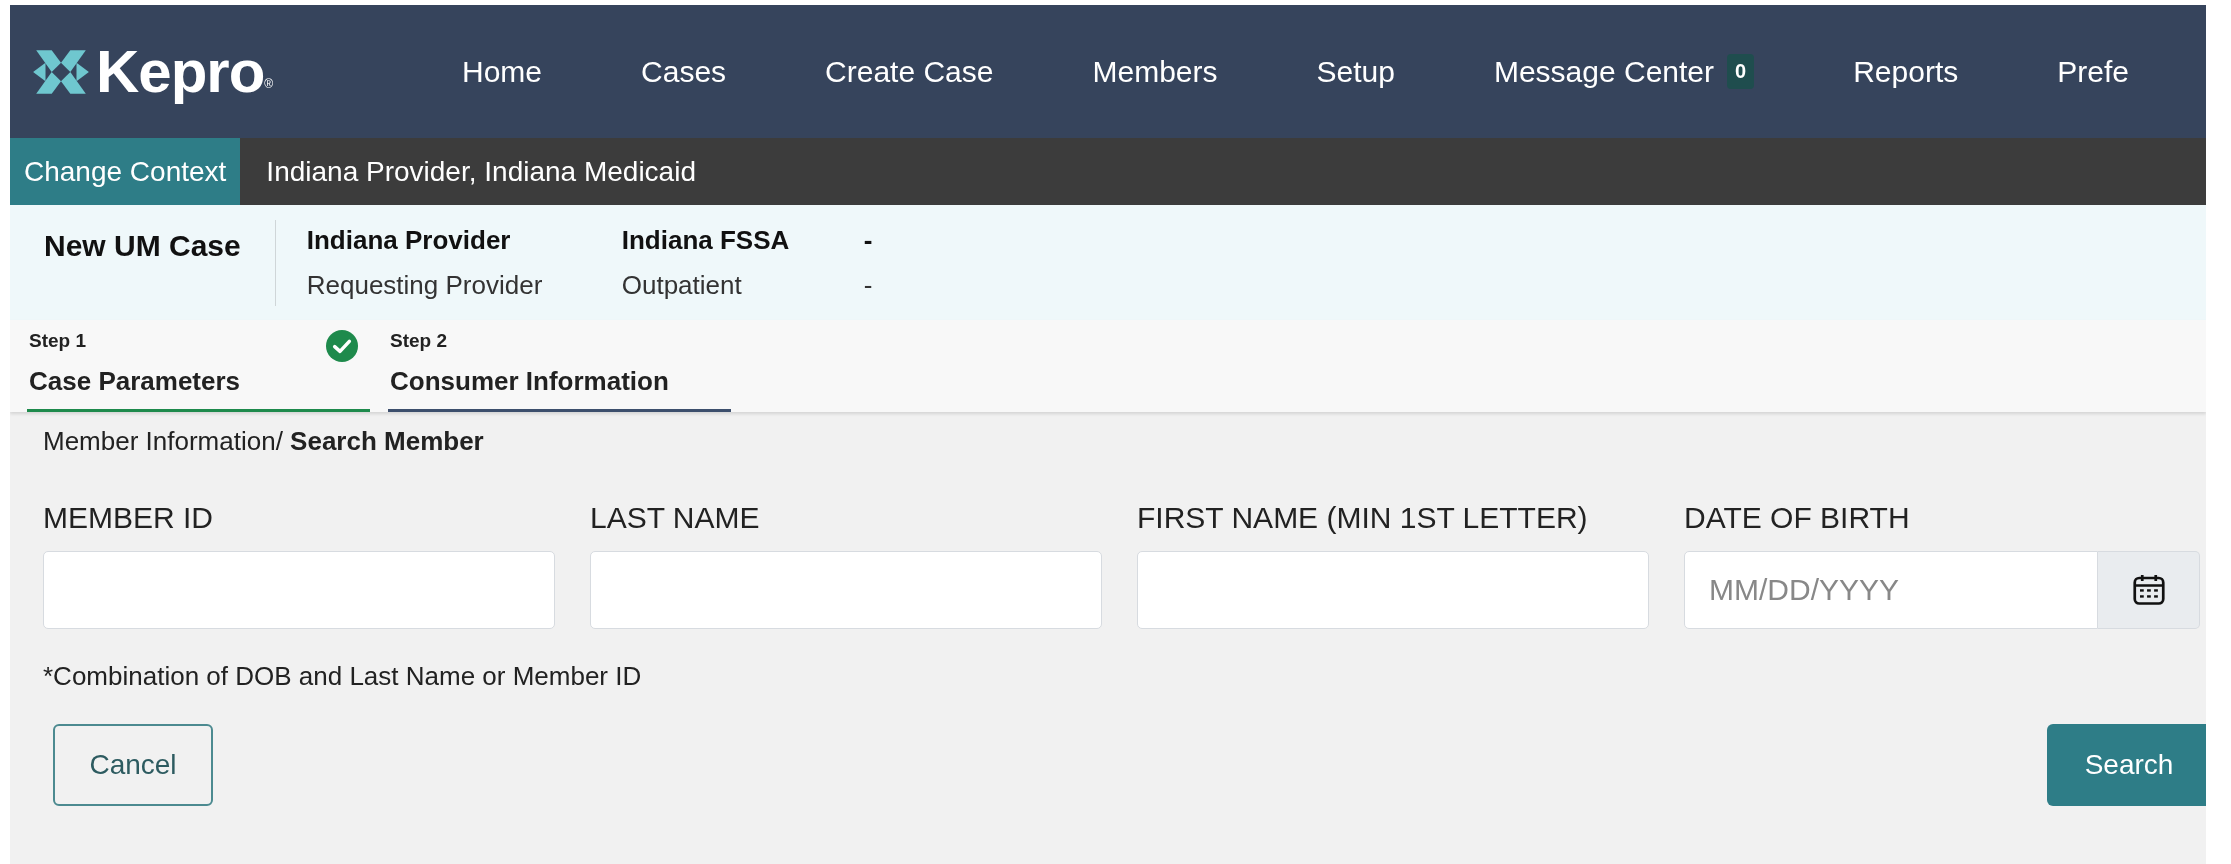 The width and height of the screenshot is (2231, 864). What do you see at coordinates (2093, 71) in the screenshot?
I see `nav-link: Prefe` at bounding box center [2093, 71].